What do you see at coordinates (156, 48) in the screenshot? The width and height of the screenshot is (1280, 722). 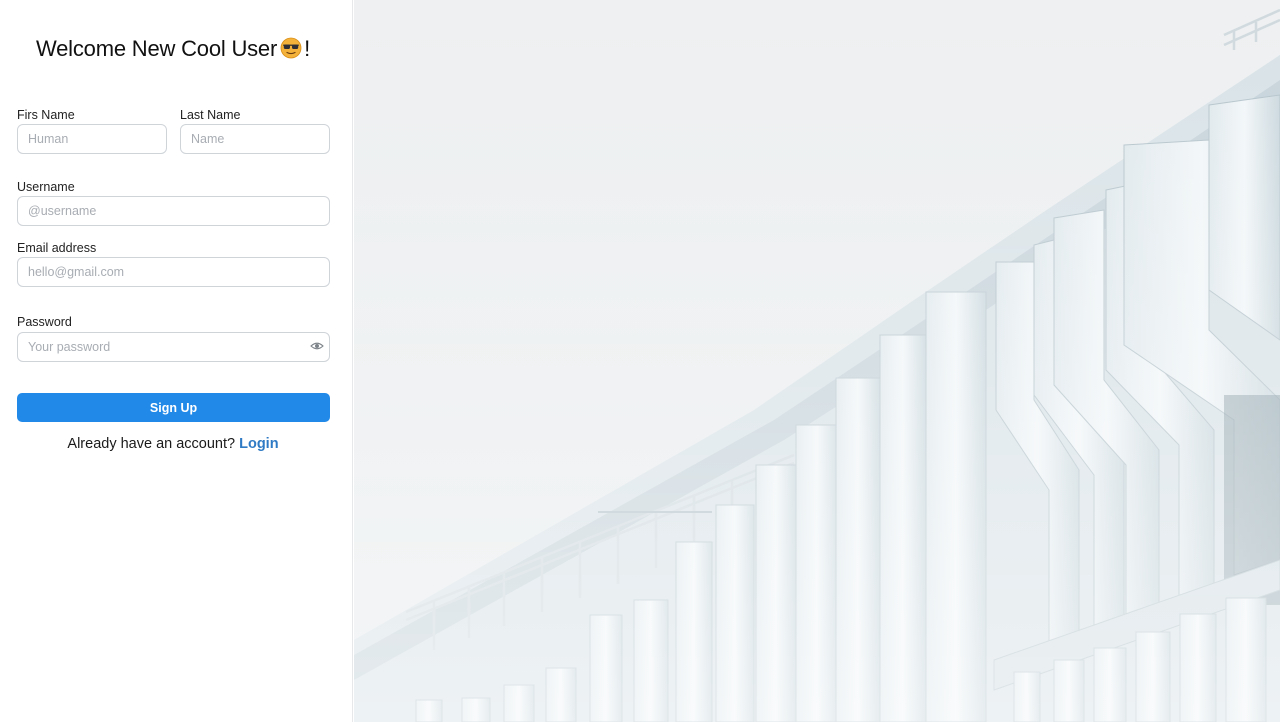 I see `page-title-text: Welcome New Cool User` at bounding box center [156, 48].